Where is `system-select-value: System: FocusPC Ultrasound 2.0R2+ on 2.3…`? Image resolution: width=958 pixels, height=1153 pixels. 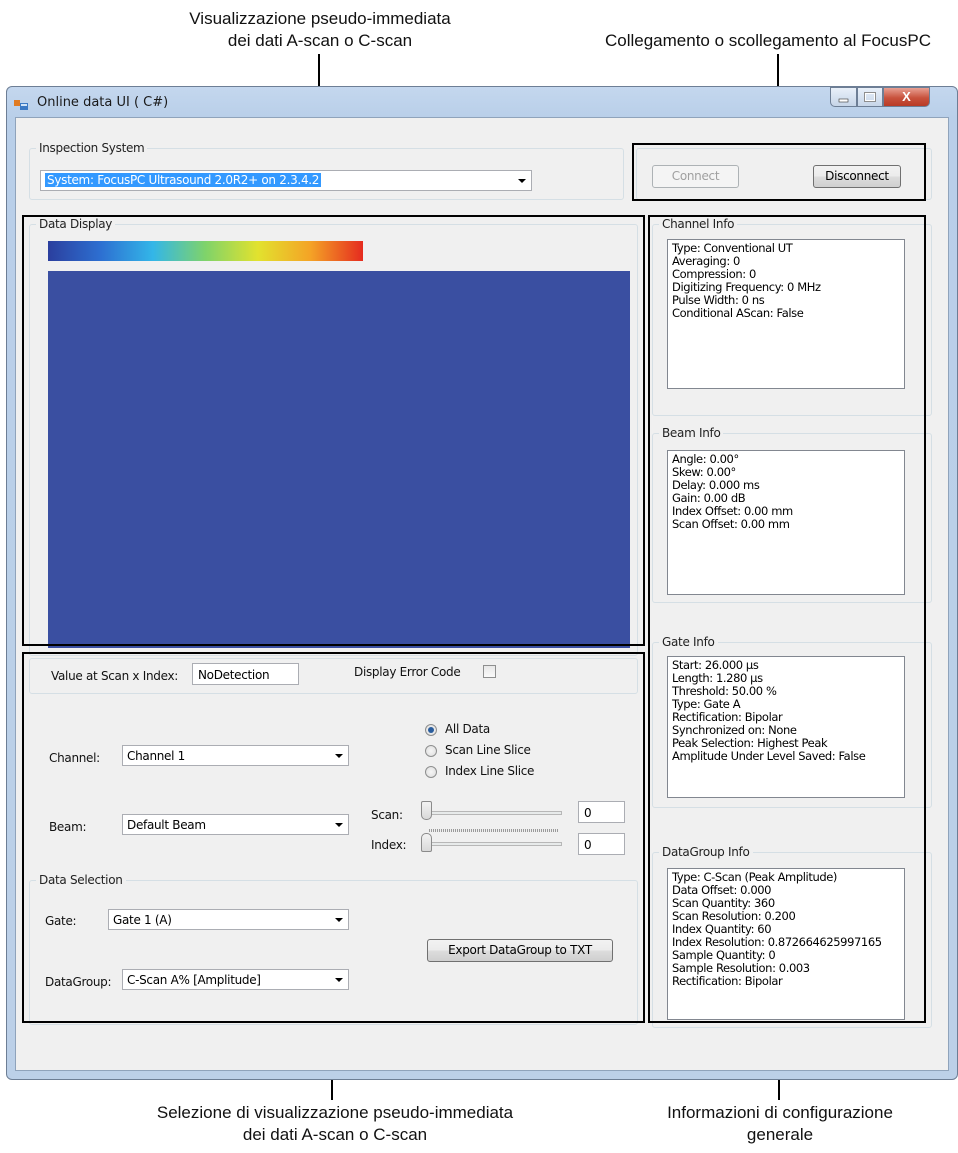 system-select-value: System: FocusPC Ultrasound 2.0R2+ on 2.3… is located at coordinates (183, 180).